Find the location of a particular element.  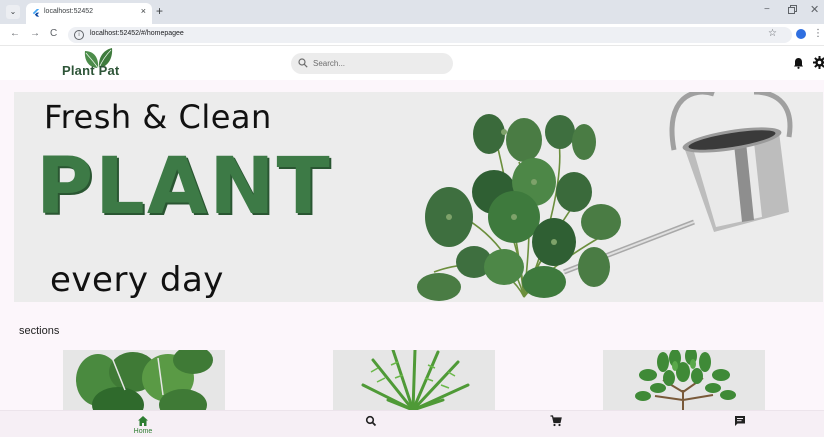

cart-icon is located at coordinates (556, 421).